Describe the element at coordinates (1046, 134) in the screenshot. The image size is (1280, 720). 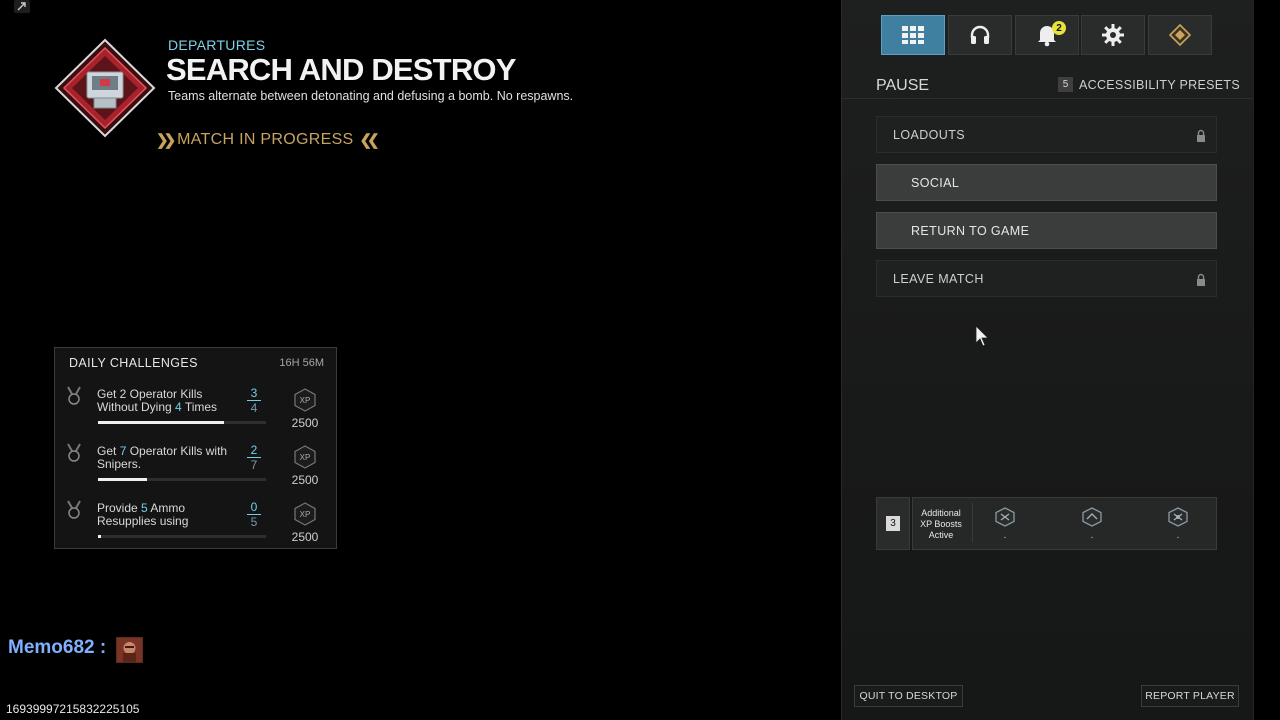
I see `menu-loadouts: LOADOUTS` at that location.